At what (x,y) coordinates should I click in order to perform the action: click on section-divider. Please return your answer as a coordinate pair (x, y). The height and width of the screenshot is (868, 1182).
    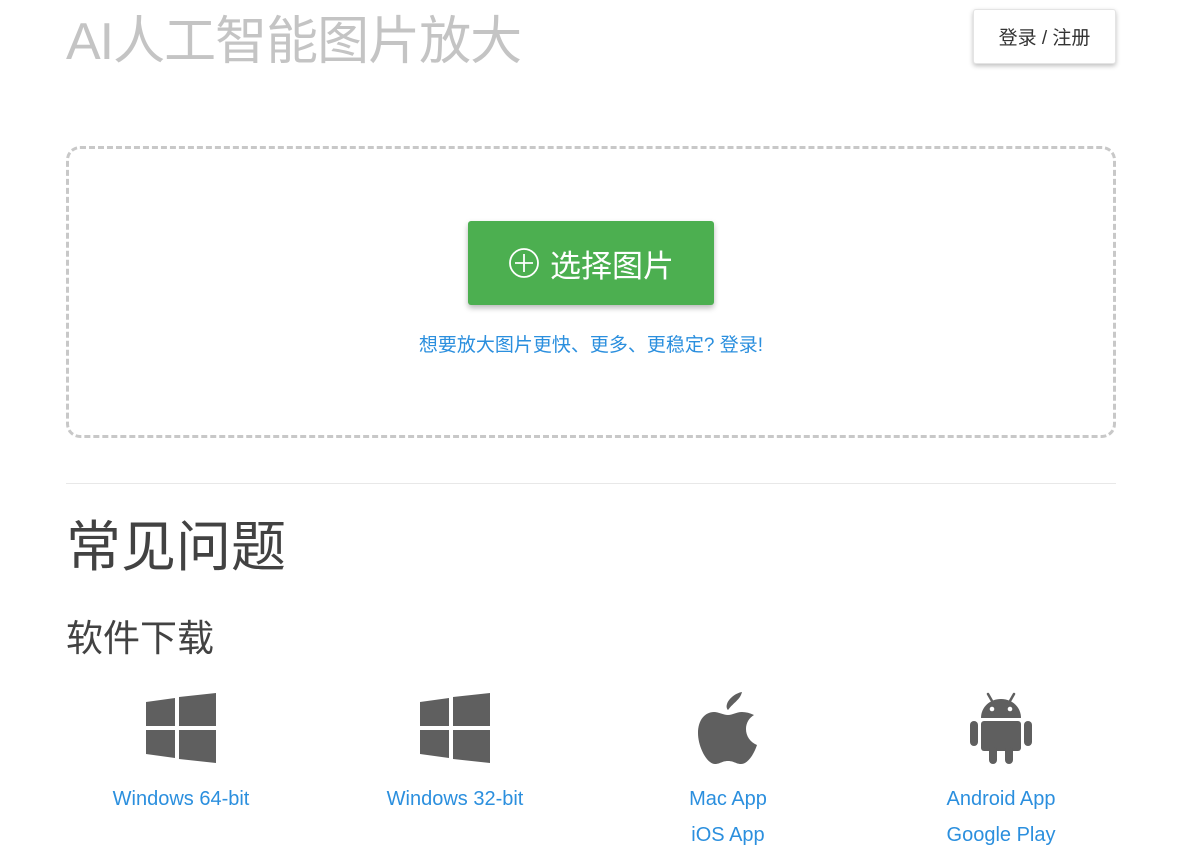
    Looking at the image, I should click on (591, 483).